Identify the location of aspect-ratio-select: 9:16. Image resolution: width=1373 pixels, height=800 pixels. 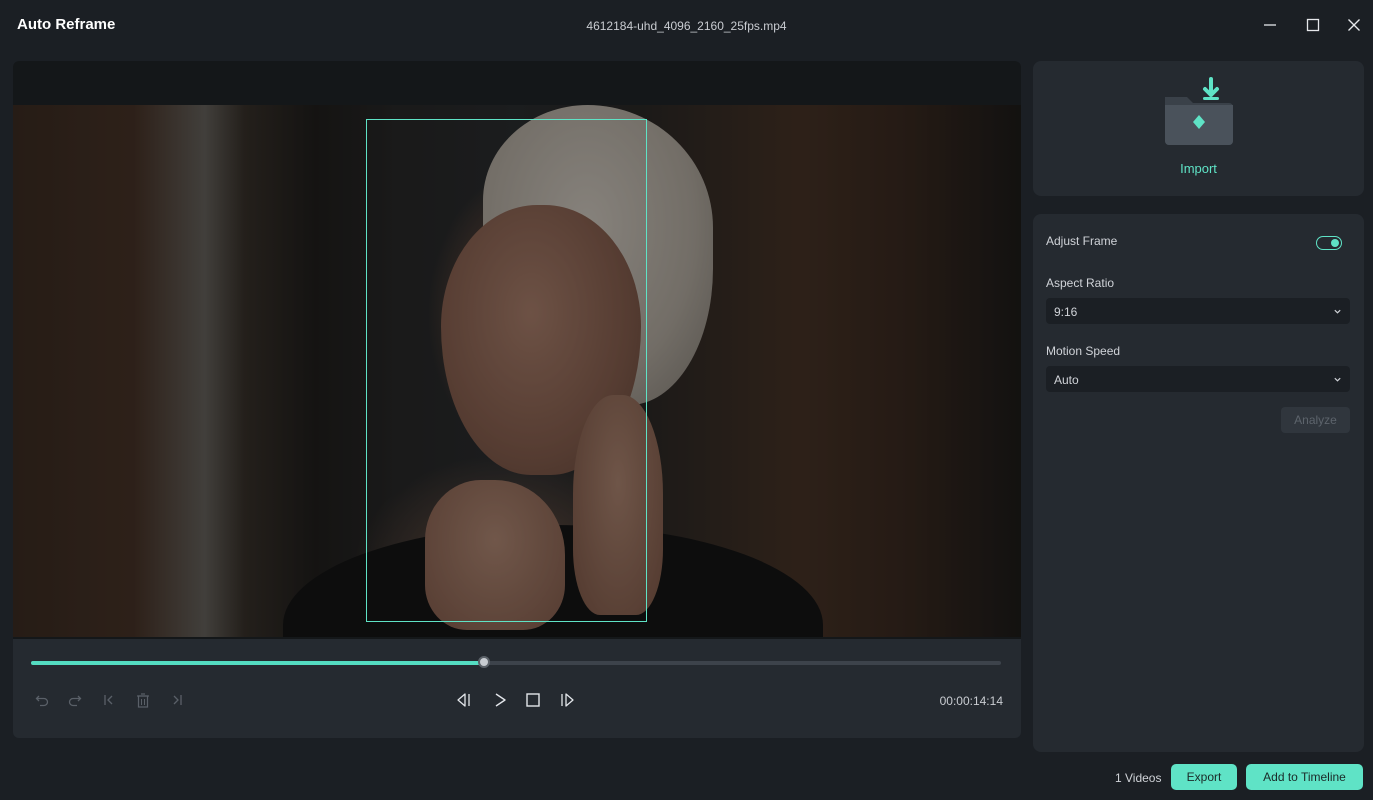
(1198, 311).